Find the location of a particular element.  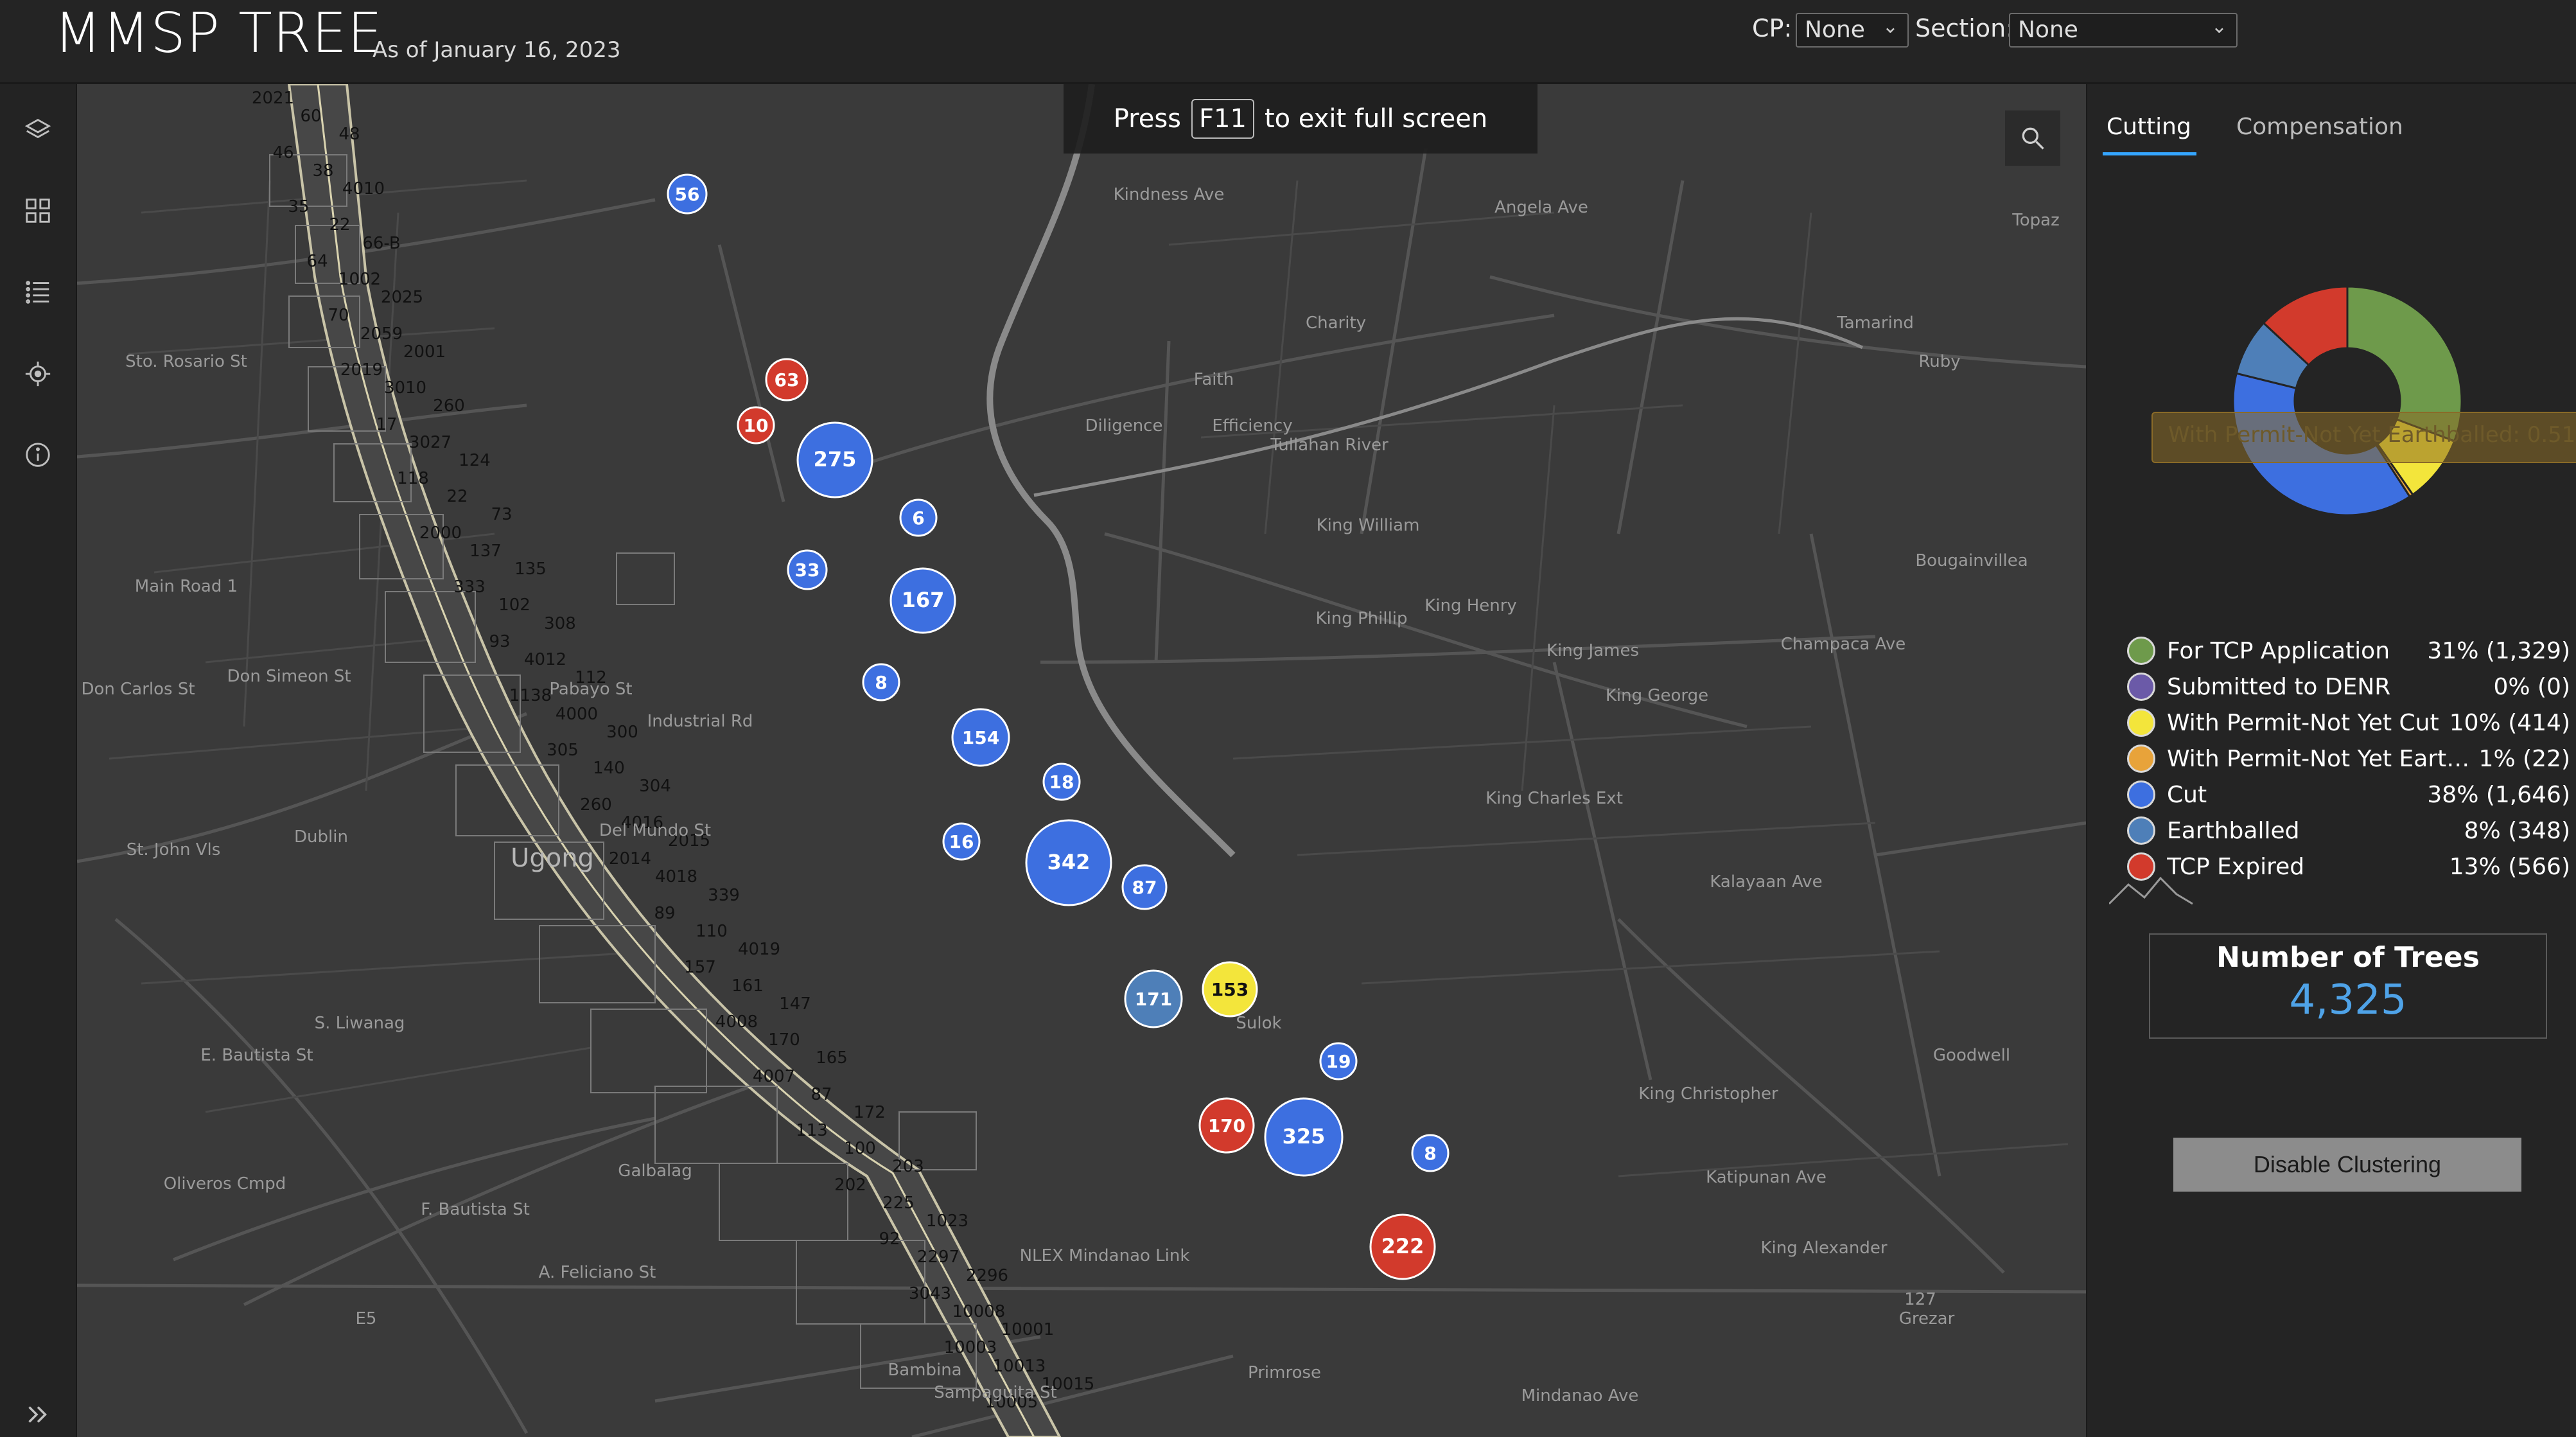

river-creek is located at coordinates (1448, 407).